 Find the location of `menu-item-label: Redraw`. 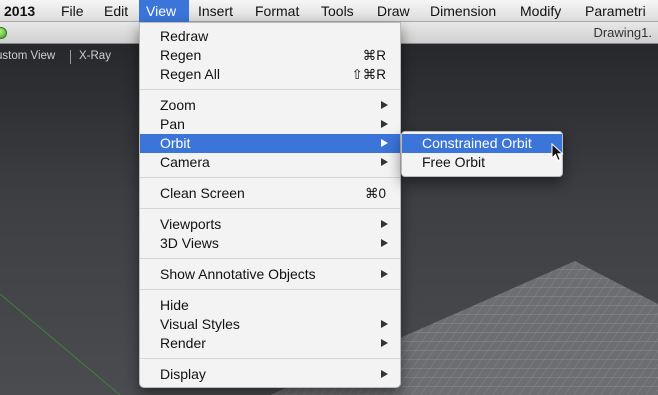

menu-item-label: Redraw is located at coordinates (184, 36).